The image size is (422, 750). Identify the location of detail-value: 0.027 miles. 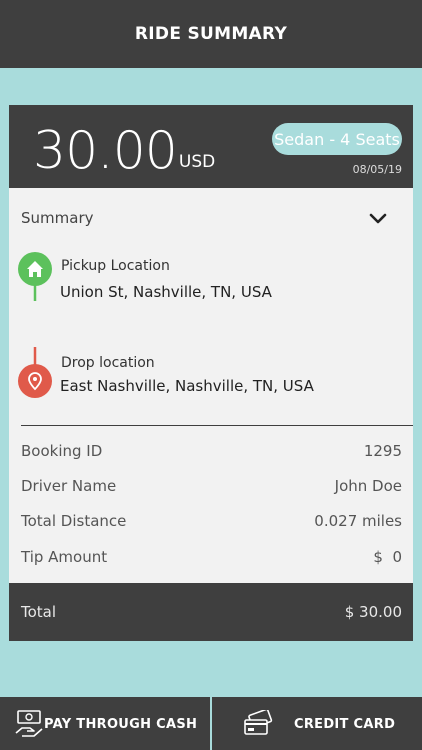
(358, 521).